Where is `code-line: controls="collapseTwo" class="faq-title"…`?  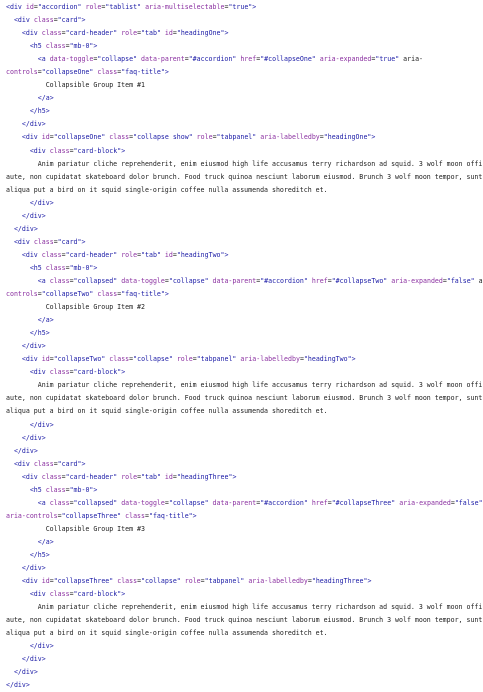
code-line: controls="collapseTwo" class="faq-title"… is located at coordinates (87, 294).